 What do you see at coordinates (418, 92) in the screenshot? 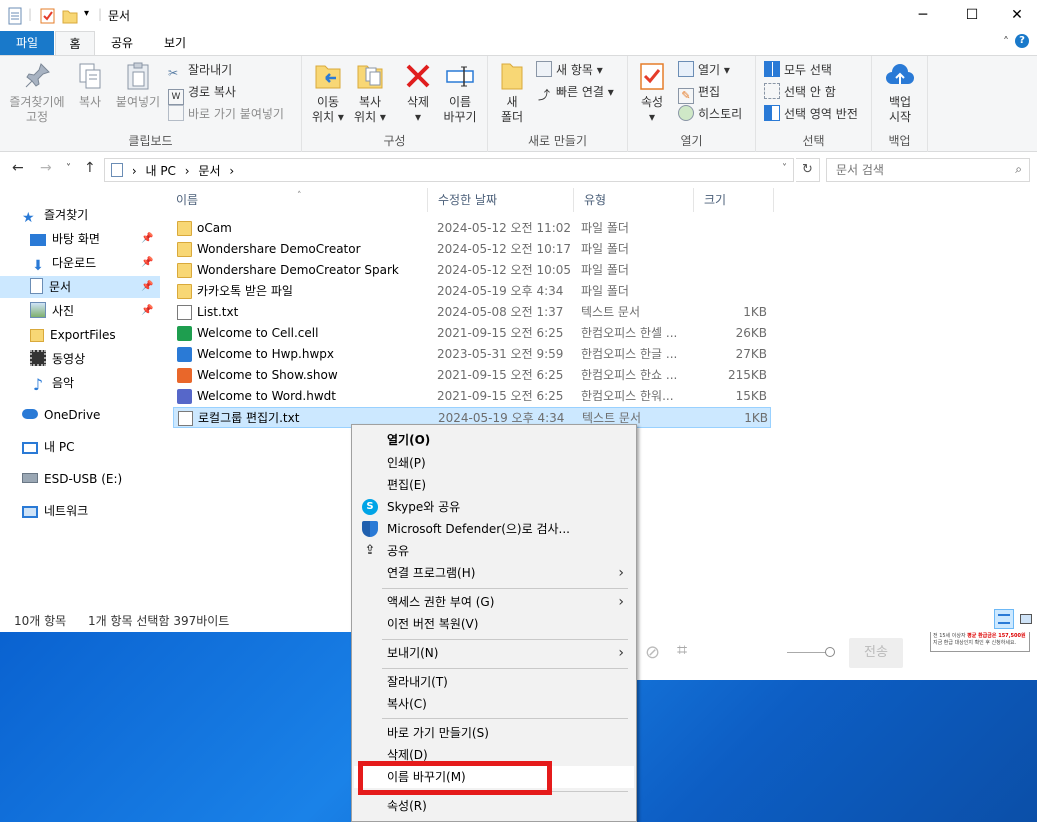
I see `delete-button: 삭제 ▾` at bounding box center [418, 92].